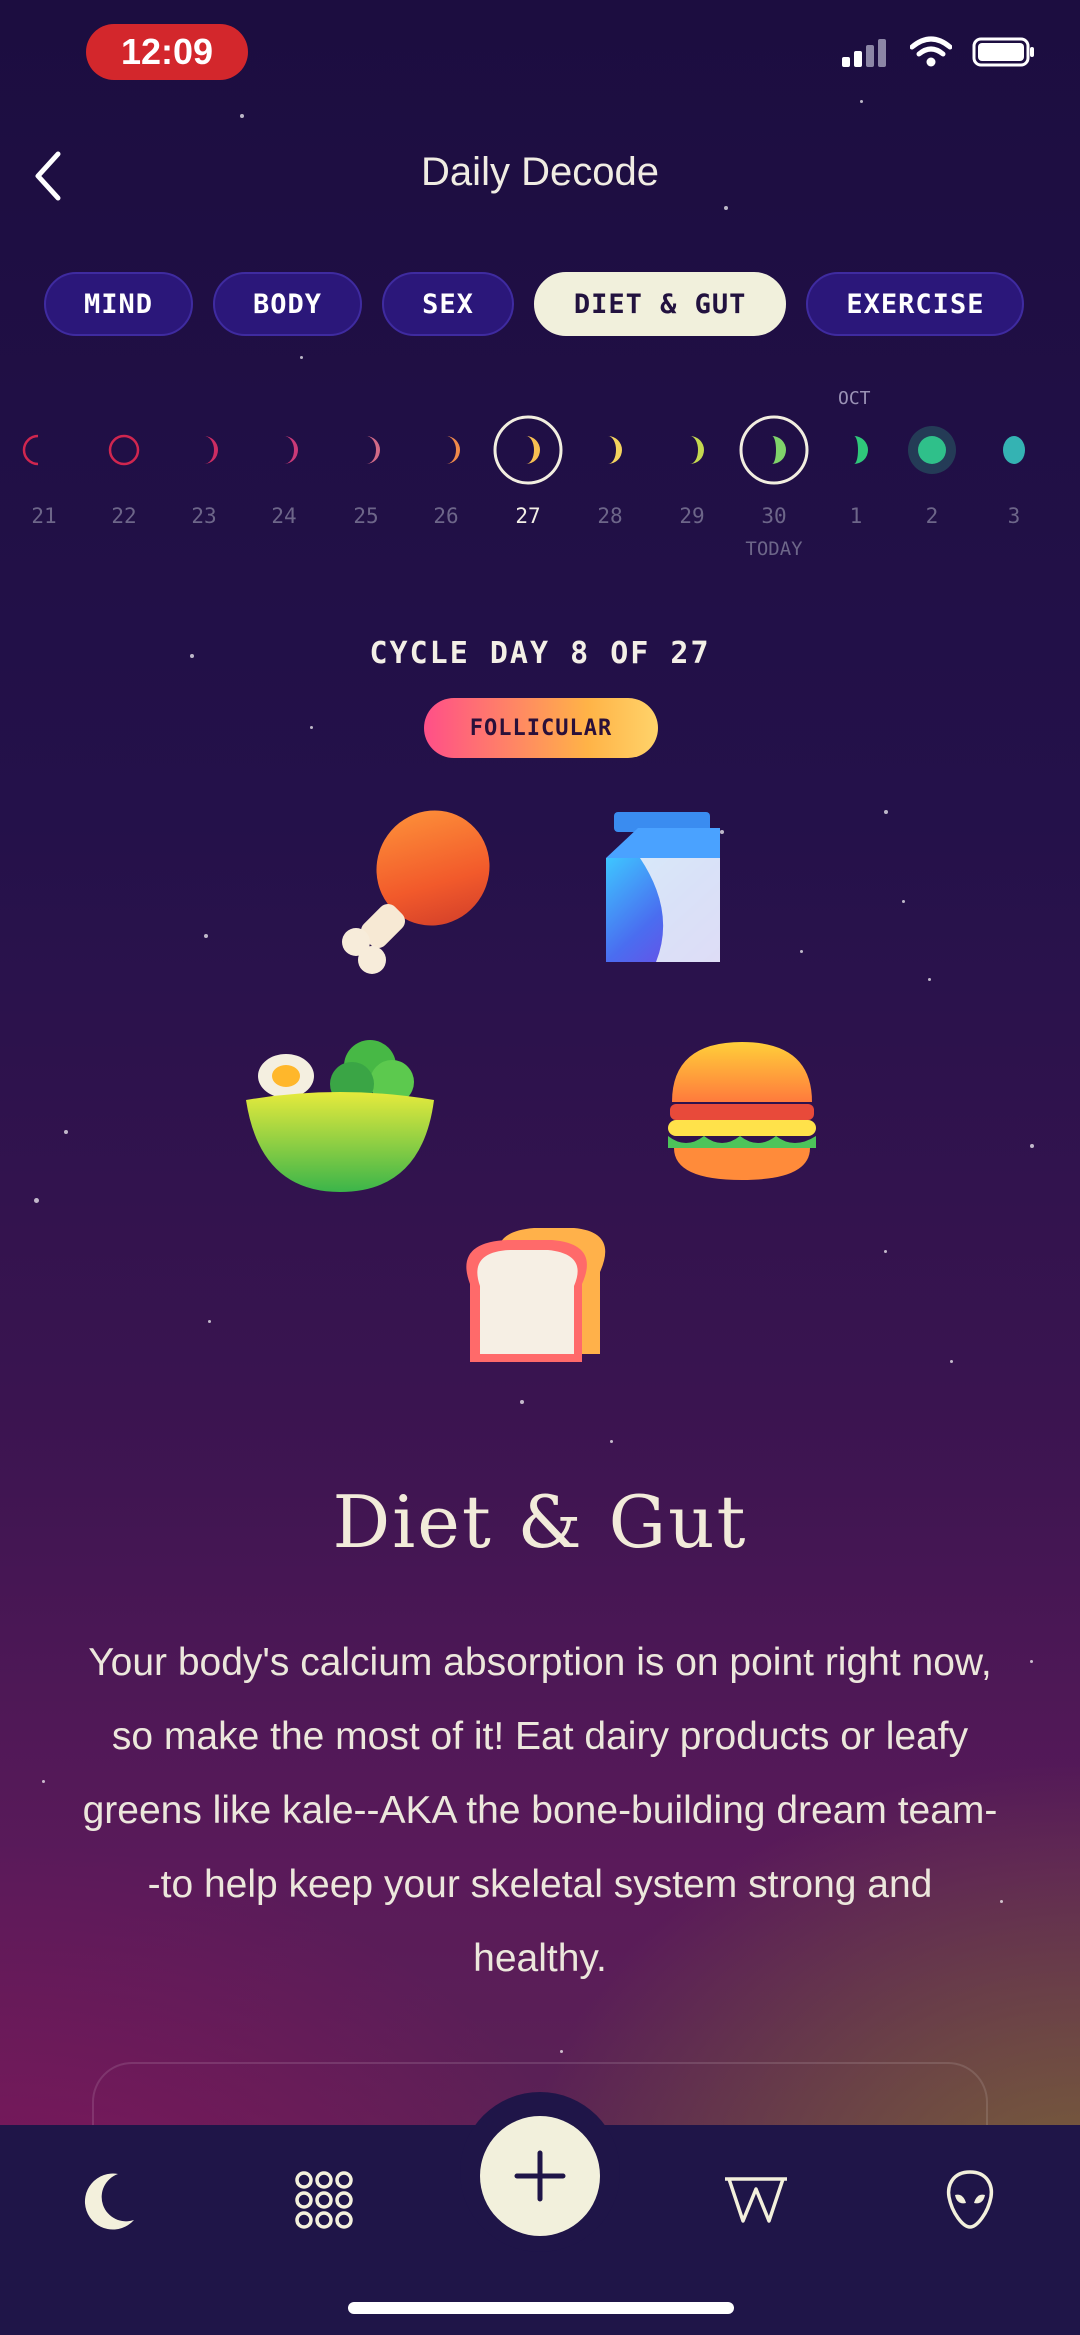 The image size is (1080, 2335). I want to click on calendar-day-number: 23, so click(204, 516).